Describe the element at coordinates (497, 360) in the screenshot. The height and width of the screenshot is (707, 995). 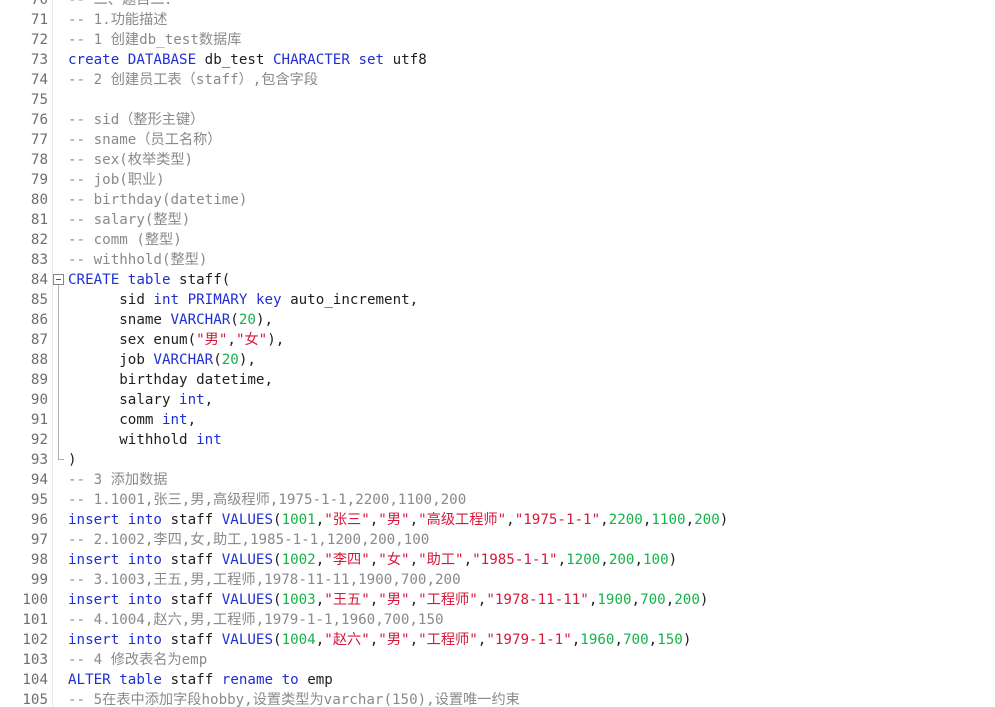
I see `code-line: 88 job VARCHAR(20),` at that location.